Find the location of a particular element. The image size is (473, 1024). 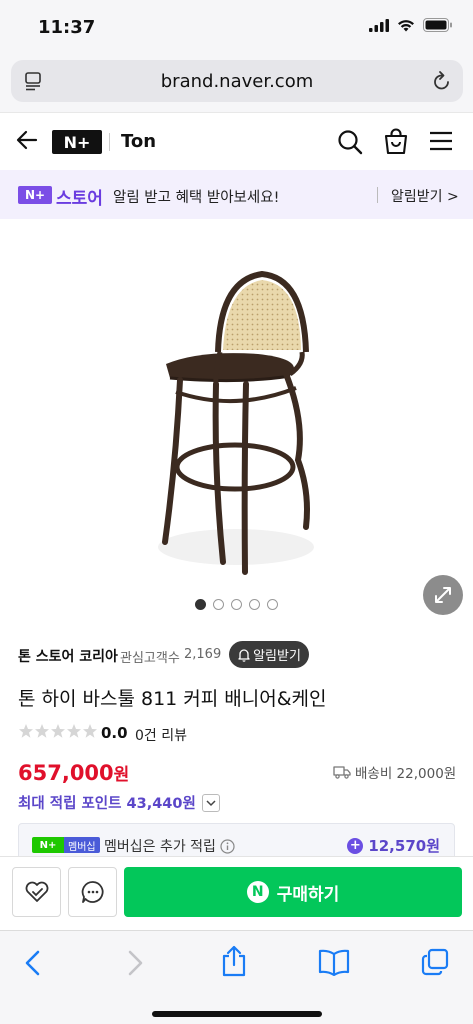

search-icon is located at coordinates (350, 142).